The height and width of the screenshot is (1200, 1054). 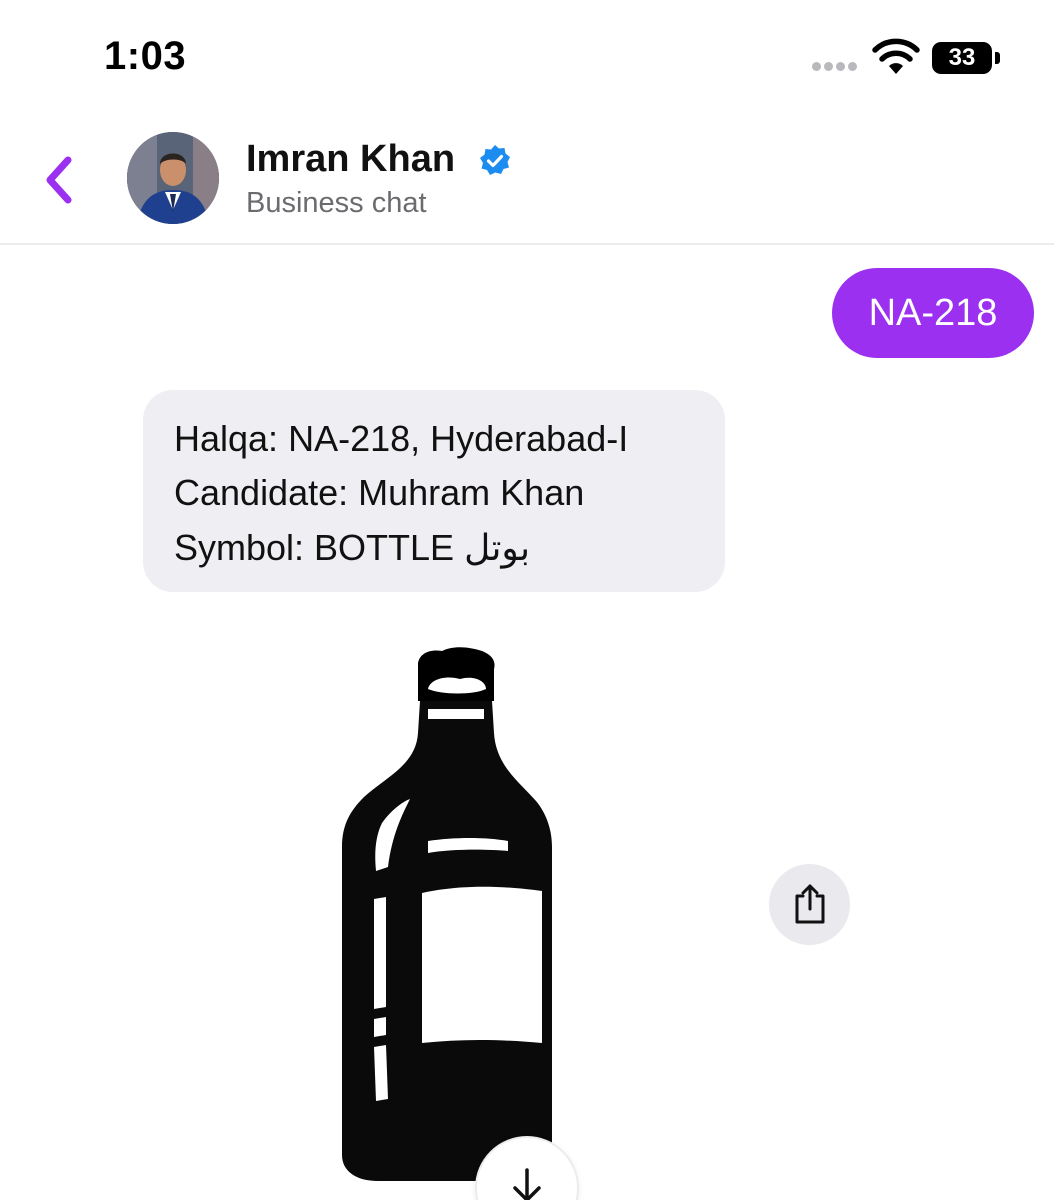 I want to click on symbol-line: Symbol: BOTTLE بوتل, so click(x=352, y=547).